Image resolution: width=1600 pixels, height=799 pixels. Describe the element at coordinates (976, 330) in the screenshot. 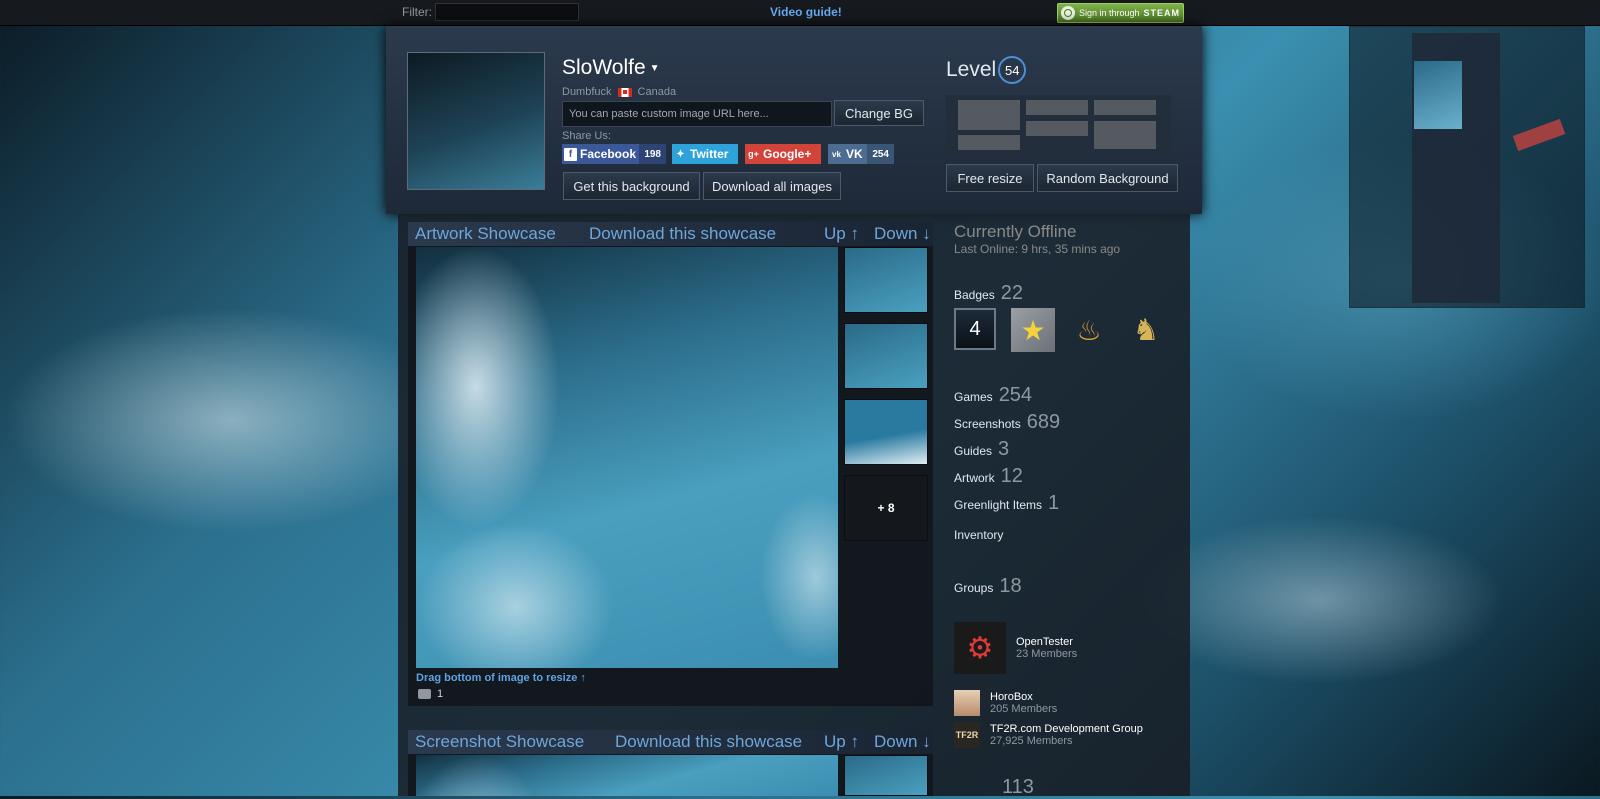

I see `badge-years-icon: 4` at that location.